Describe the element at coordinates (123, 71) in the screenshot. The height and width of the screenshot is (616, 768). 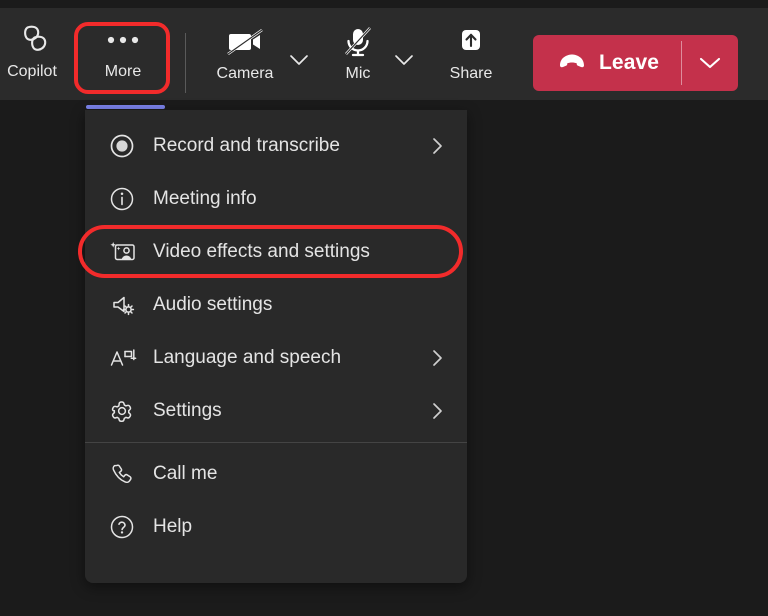
I see `more-label: More` at that location.